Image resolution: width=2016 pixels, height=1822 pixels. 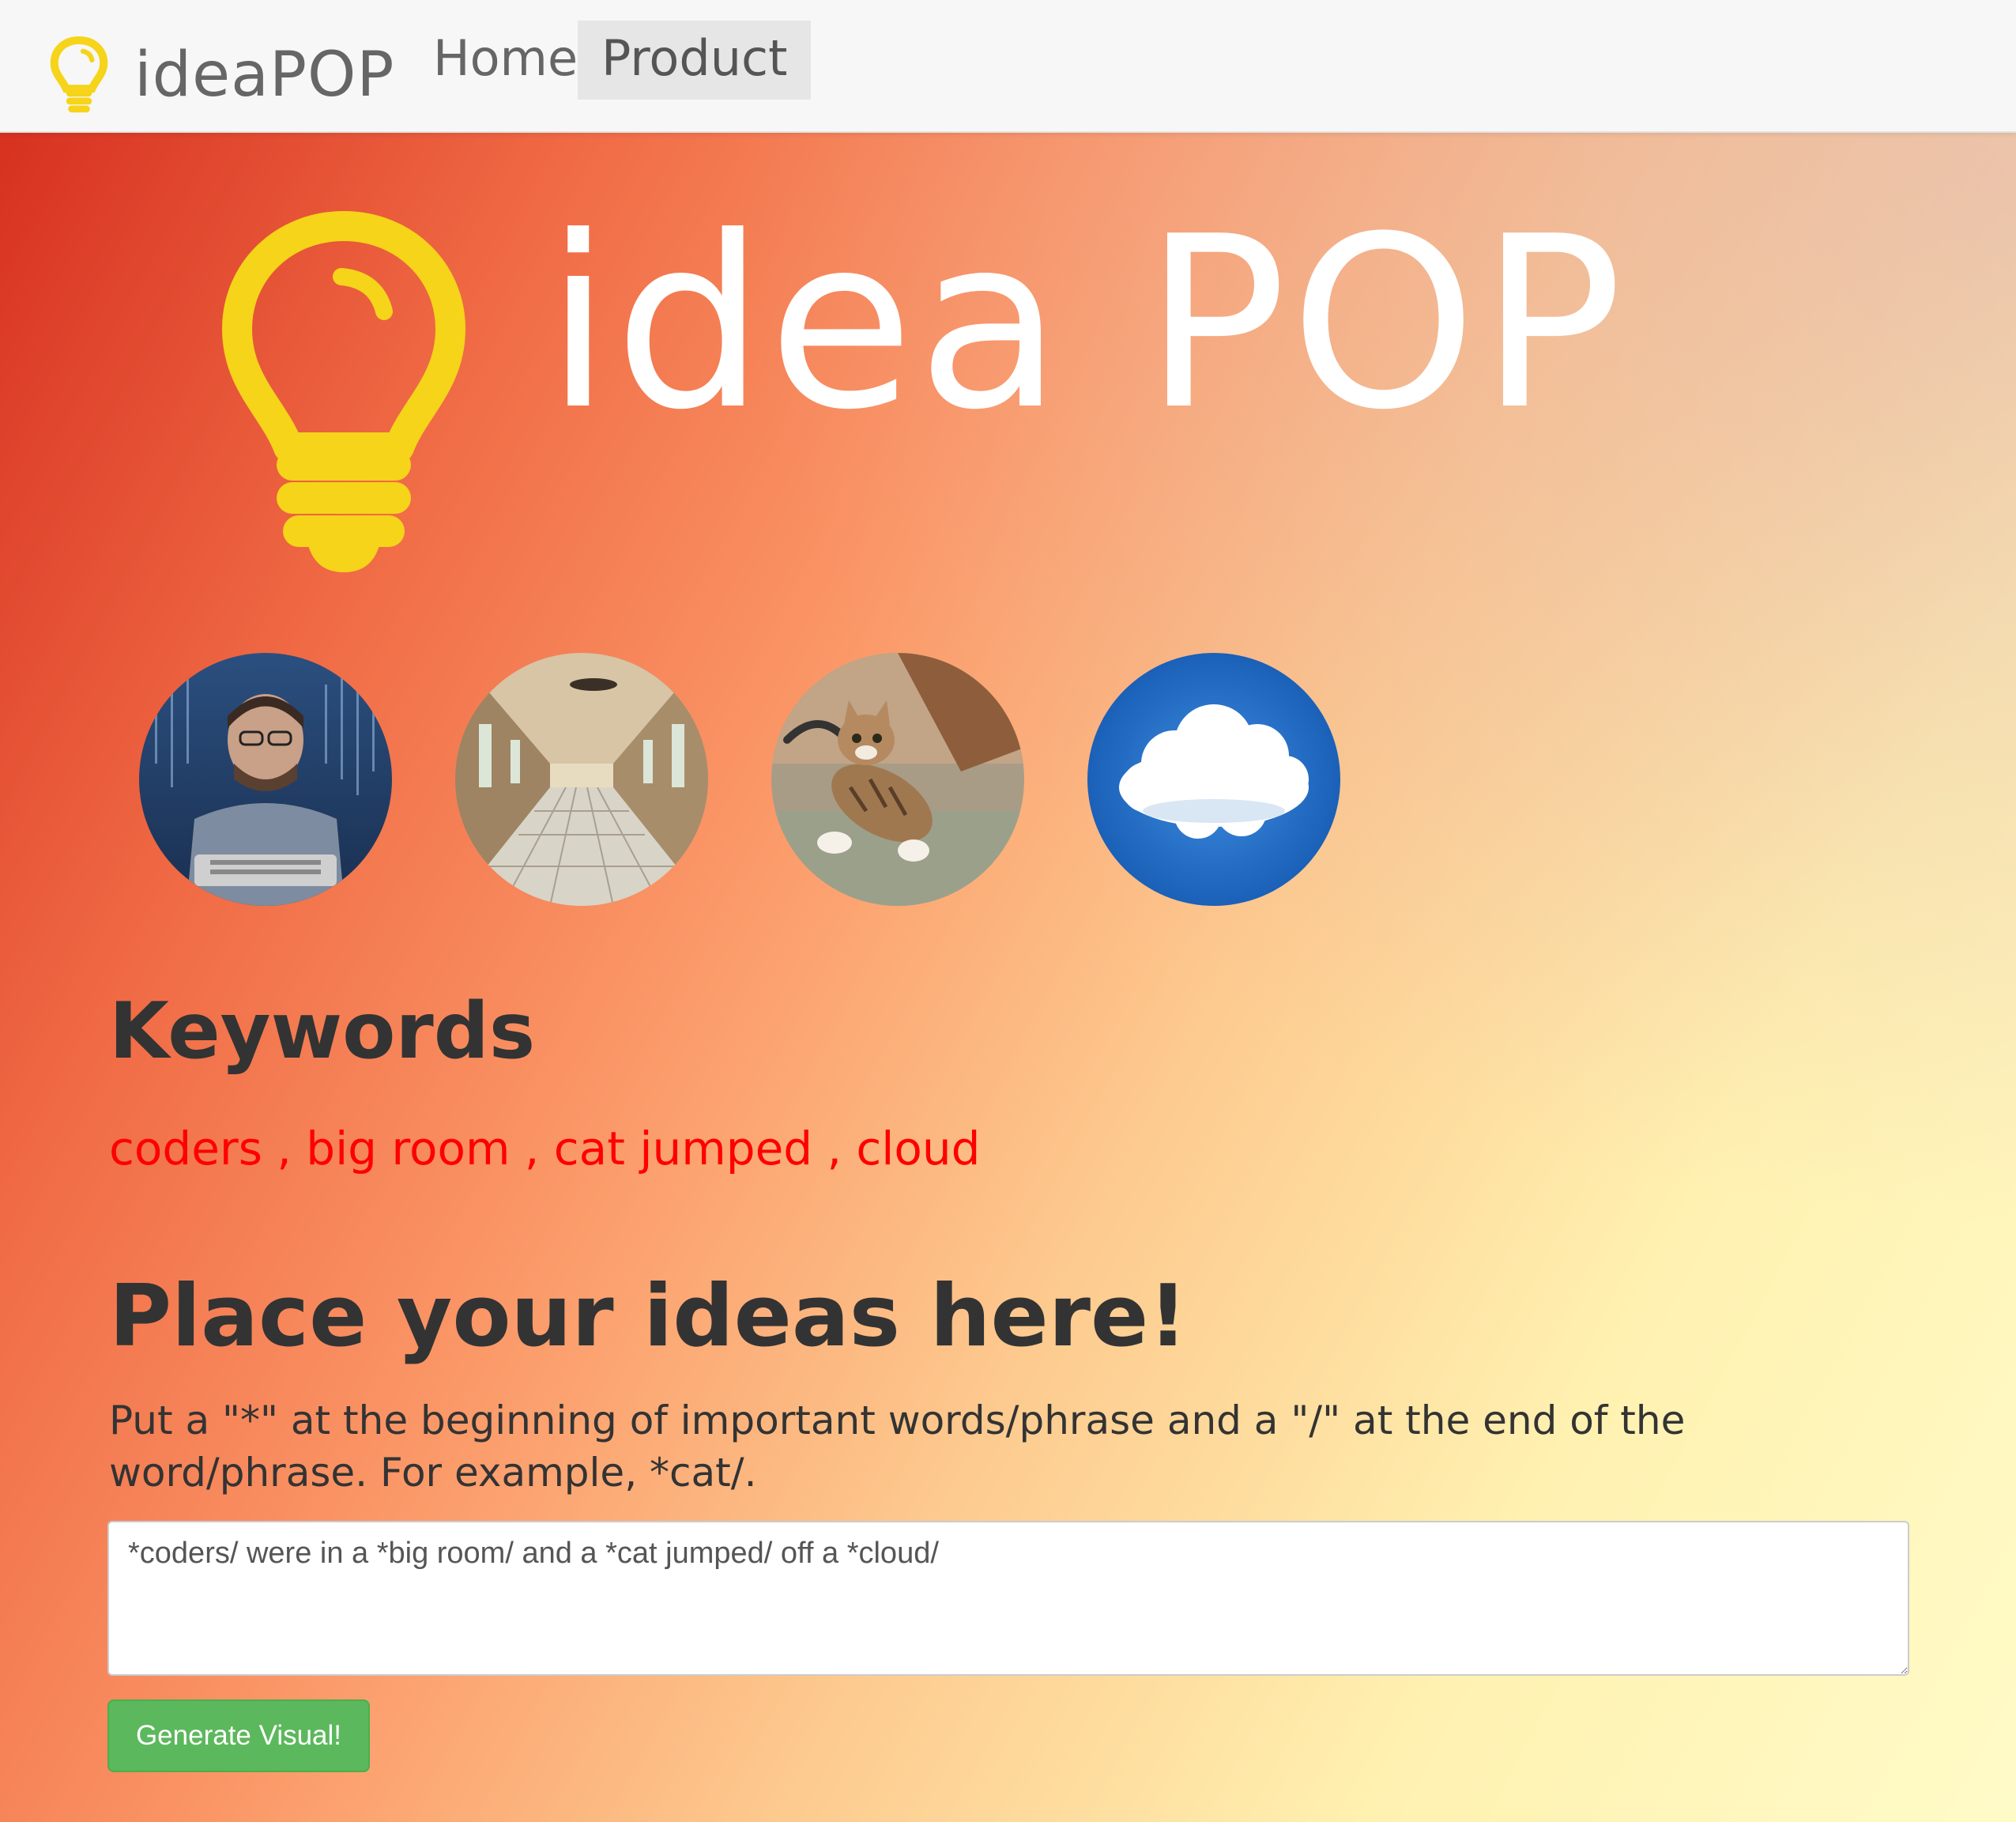 I want to click on nav-link-product: Product, so click(x=695, y=60).